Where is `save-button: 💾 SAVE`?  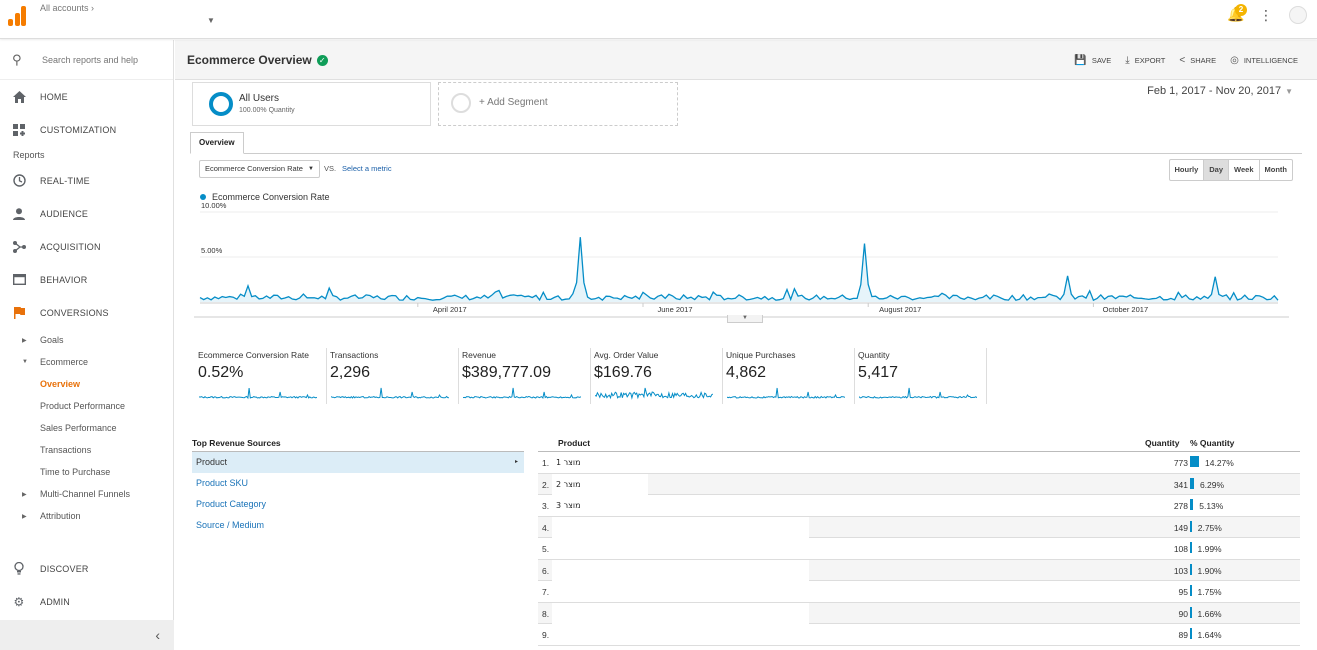 save-button: 💾 SAVE is located at coordinates (1092, 60).